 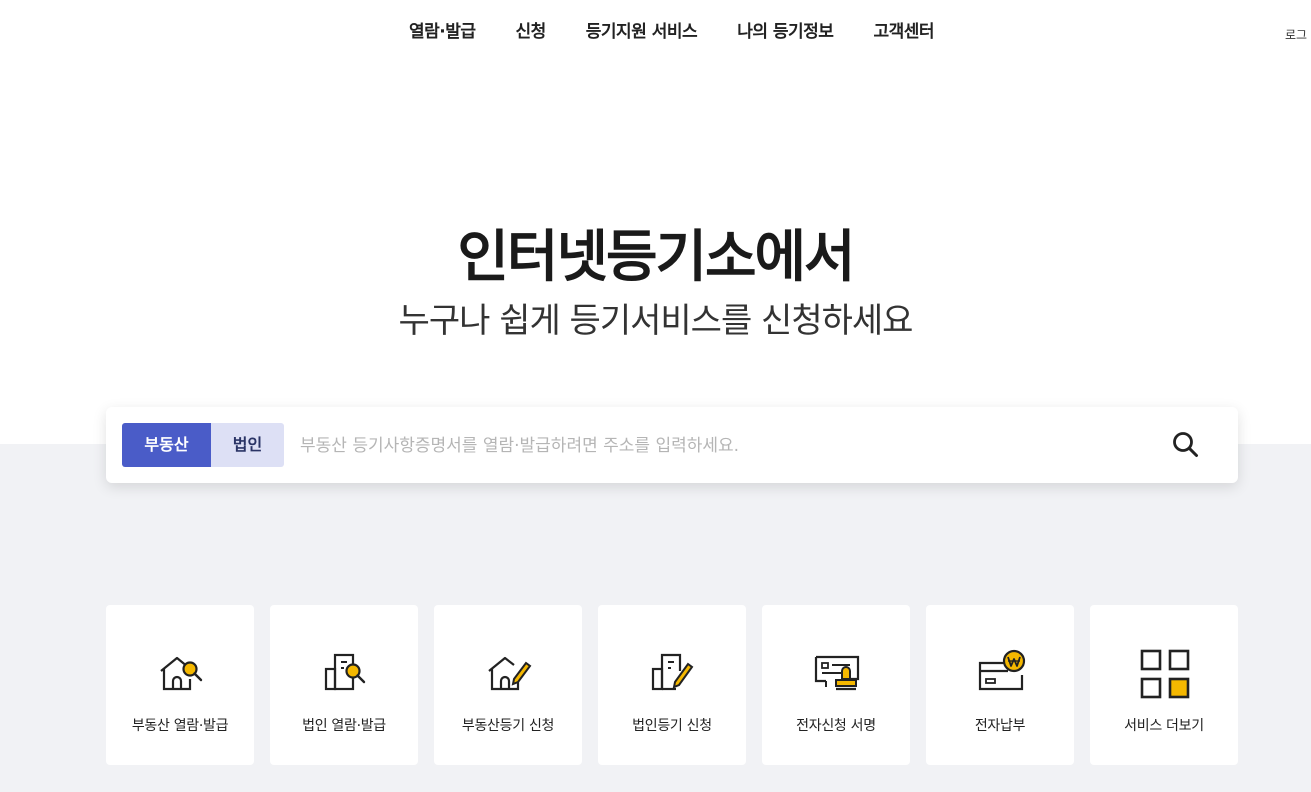 What do you see at coordinates (785, 29) in the screenshot?
I see `menu-my-registry: 나의 등기정보` at bounding box center [785, 29].